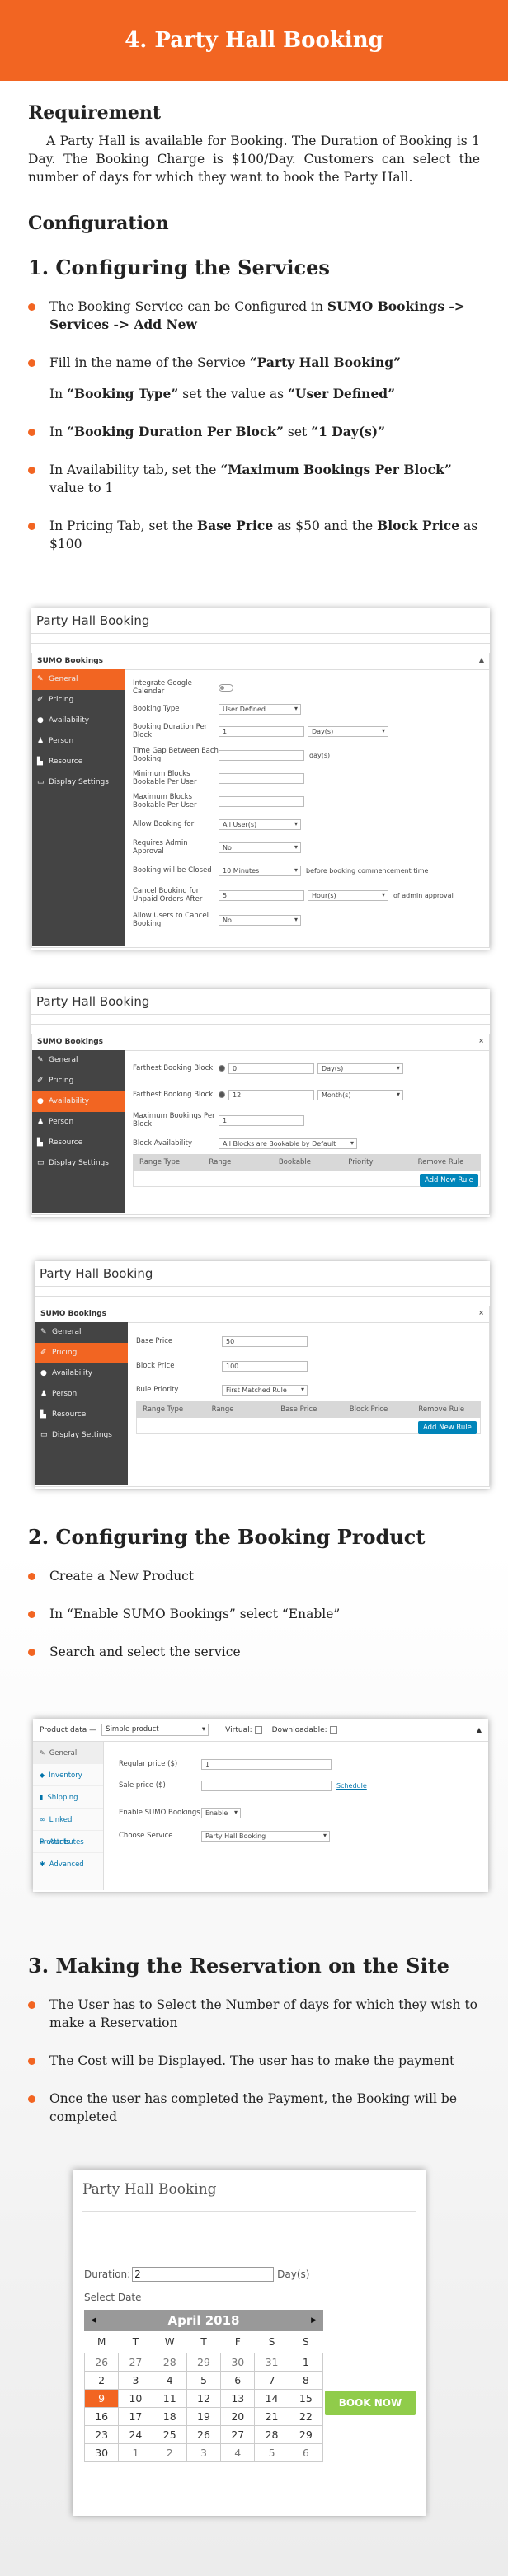 The width and height of the screenshot is (508, 2576). I want to click on calendar-day: 8, so click(306, 2380).